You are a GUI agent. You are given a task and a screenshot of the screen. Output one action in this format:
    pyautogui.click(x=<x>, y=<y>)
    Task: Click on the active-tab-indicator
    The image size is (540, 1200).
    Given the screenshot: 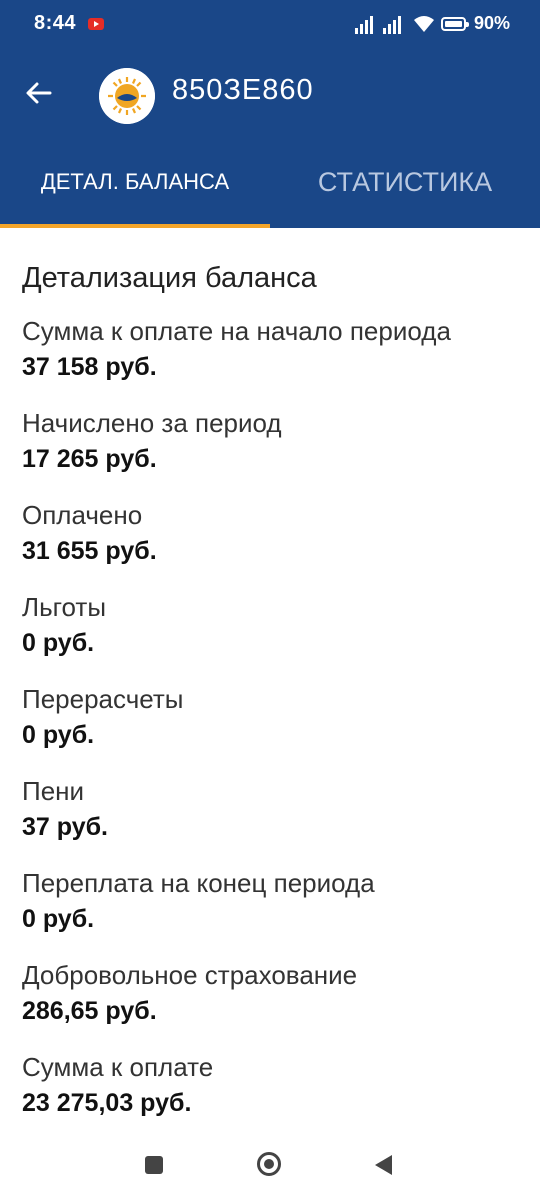 What is the action you would take?
    pyautogui.click(x=135, y=226)
    